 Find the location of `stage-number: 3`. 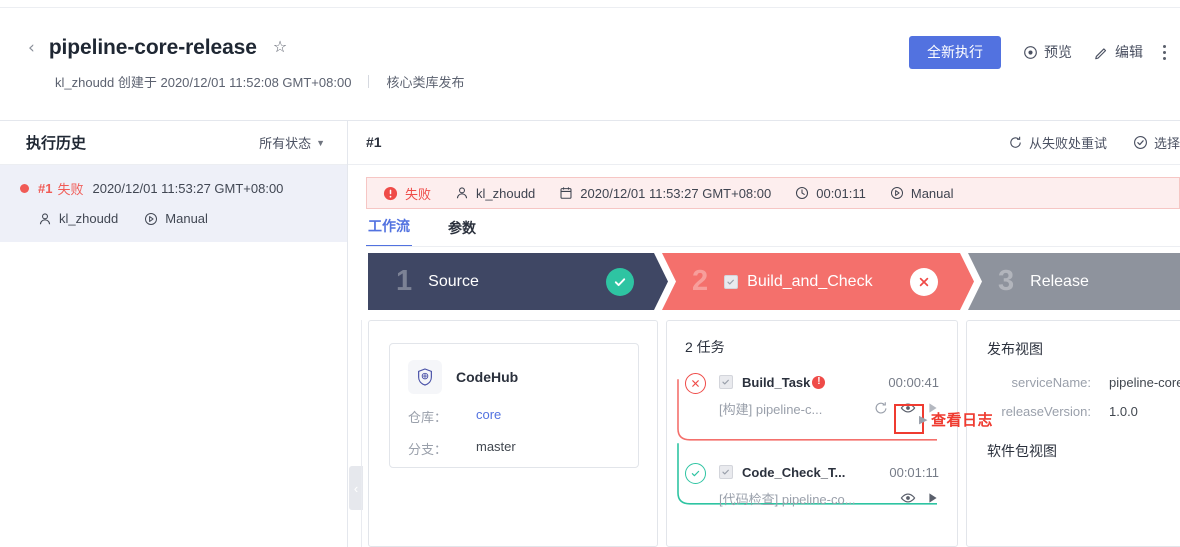

stage-number: 3 is located at coordinates (1006, 281).